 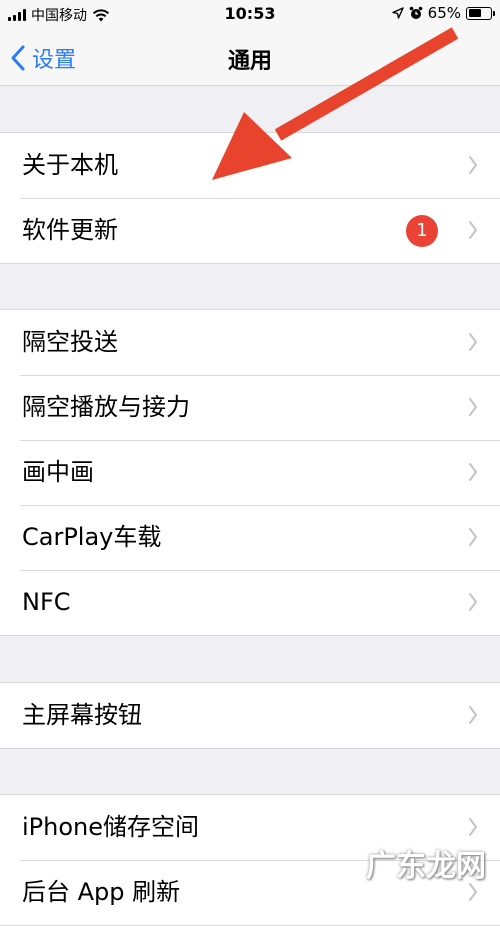 I want to click on row-label: 后台 App 刷新, so click(x=101, y=892).